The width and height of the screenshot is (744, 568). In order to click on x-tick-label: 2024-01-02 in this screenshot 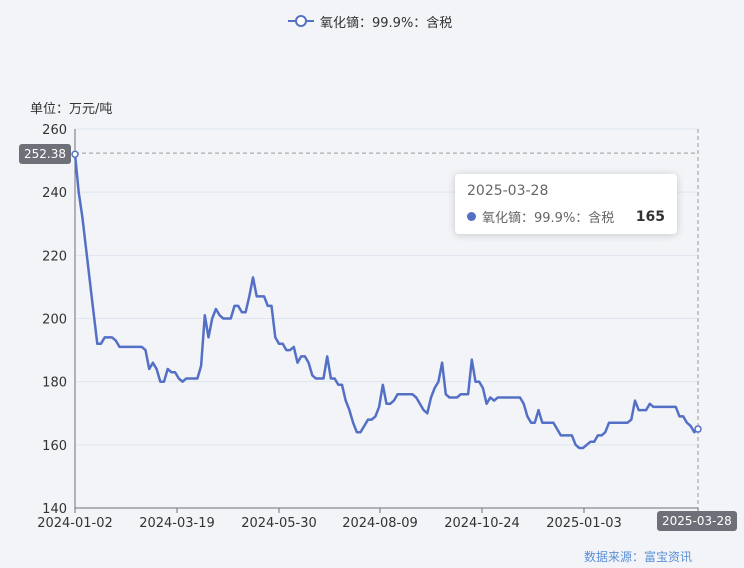, I will do `click(75, 523)`.